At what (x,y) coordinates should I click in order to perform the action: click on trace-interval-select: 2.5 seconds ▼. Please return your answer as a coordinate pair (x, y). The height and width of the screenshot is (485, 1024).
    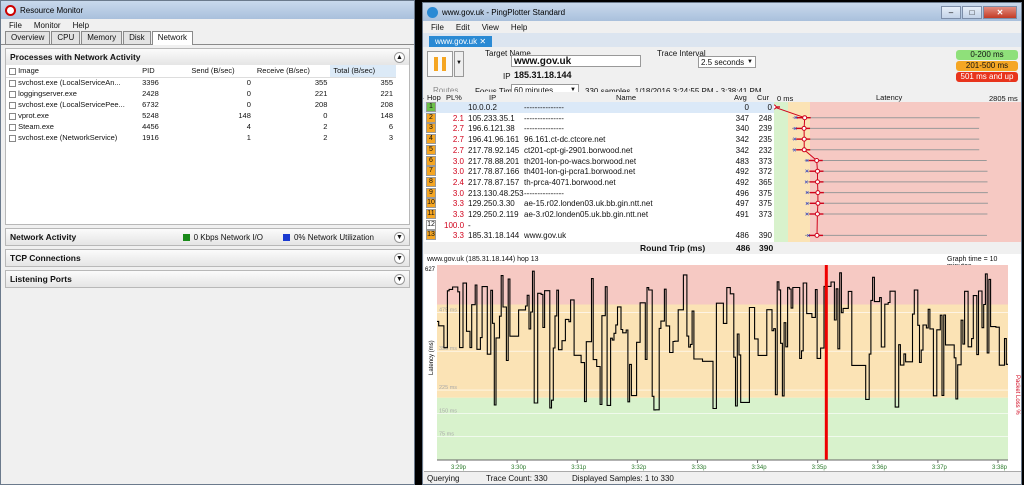
    Looking at the image, I should click on (727, 62).